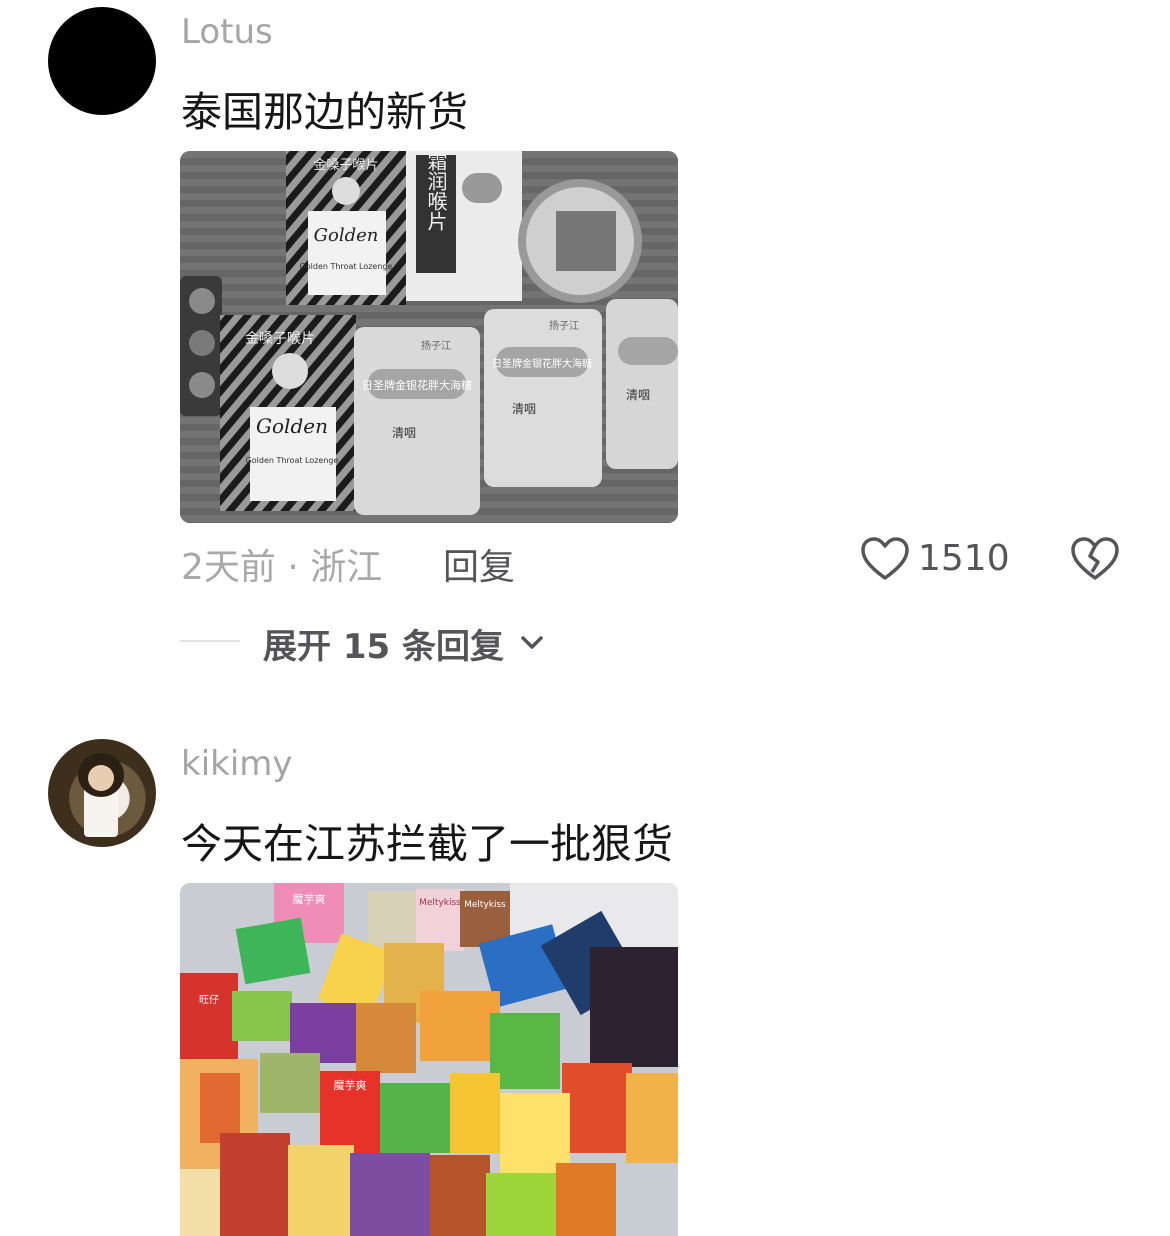  I want to click on broken-heart-icon, so click(1095, 559).